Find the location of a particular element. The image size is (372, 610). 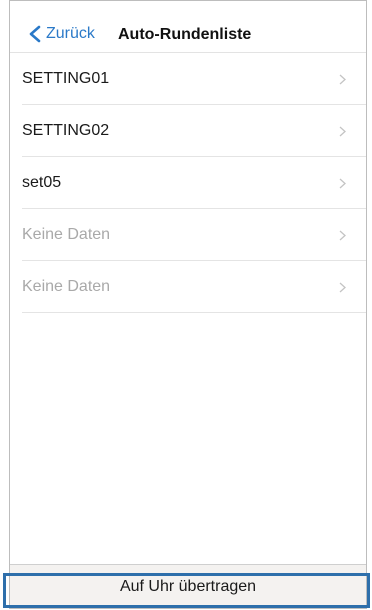

list-item-label: SETTING02 is located at coordinates (66, 130).